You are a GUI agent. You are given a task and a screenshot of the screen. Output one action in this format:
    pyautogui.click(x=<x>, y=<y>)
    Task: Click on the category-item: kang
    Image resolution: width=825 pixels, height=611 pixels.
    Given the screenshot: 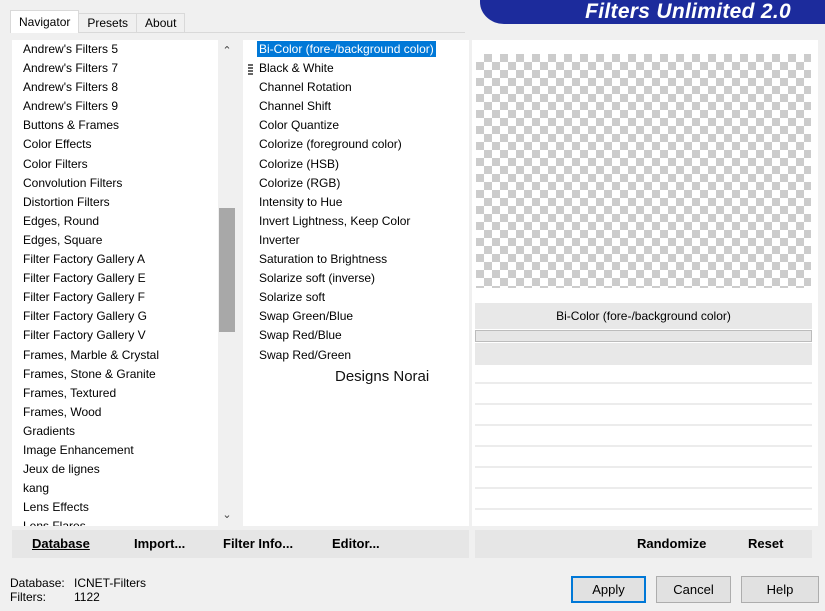 What is the action you would take?
    pyautogui.click(x=124, y=488)
    